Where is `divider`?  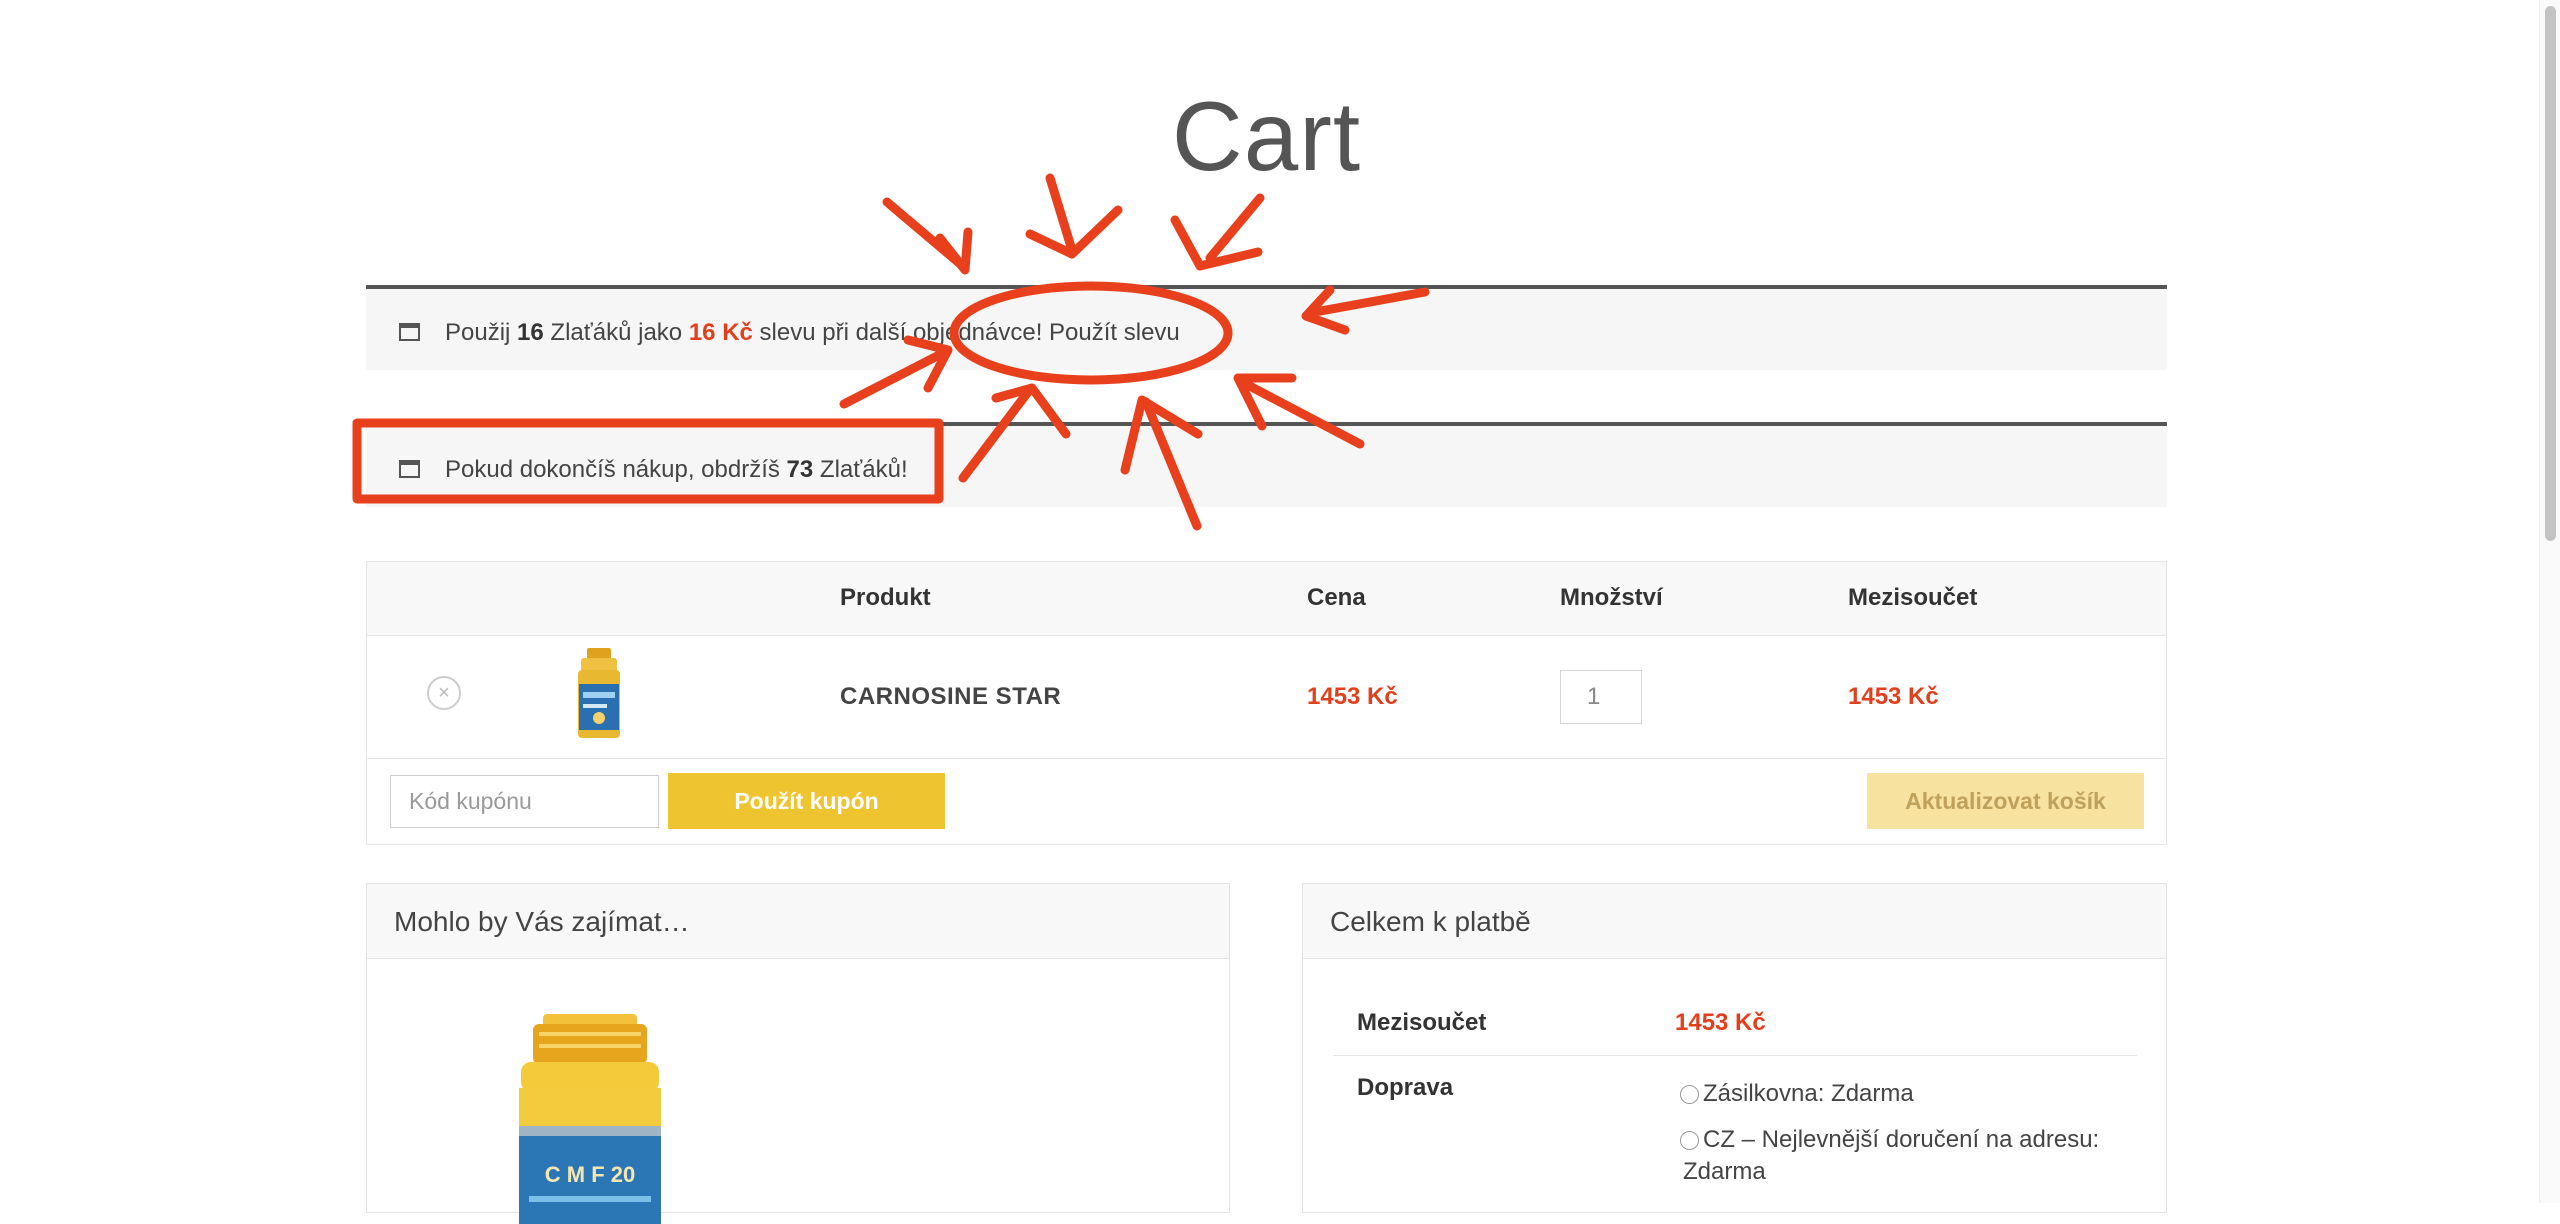
divider is located at coordinates (1735, 1055).